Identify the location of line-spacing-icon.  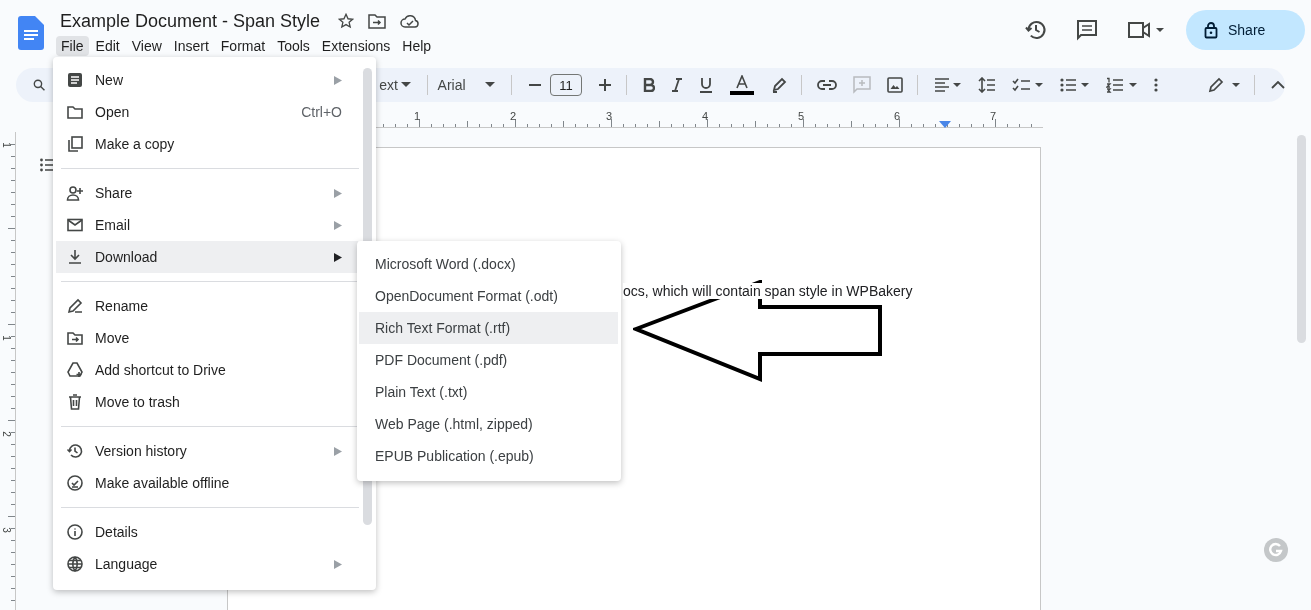
(987, 85).